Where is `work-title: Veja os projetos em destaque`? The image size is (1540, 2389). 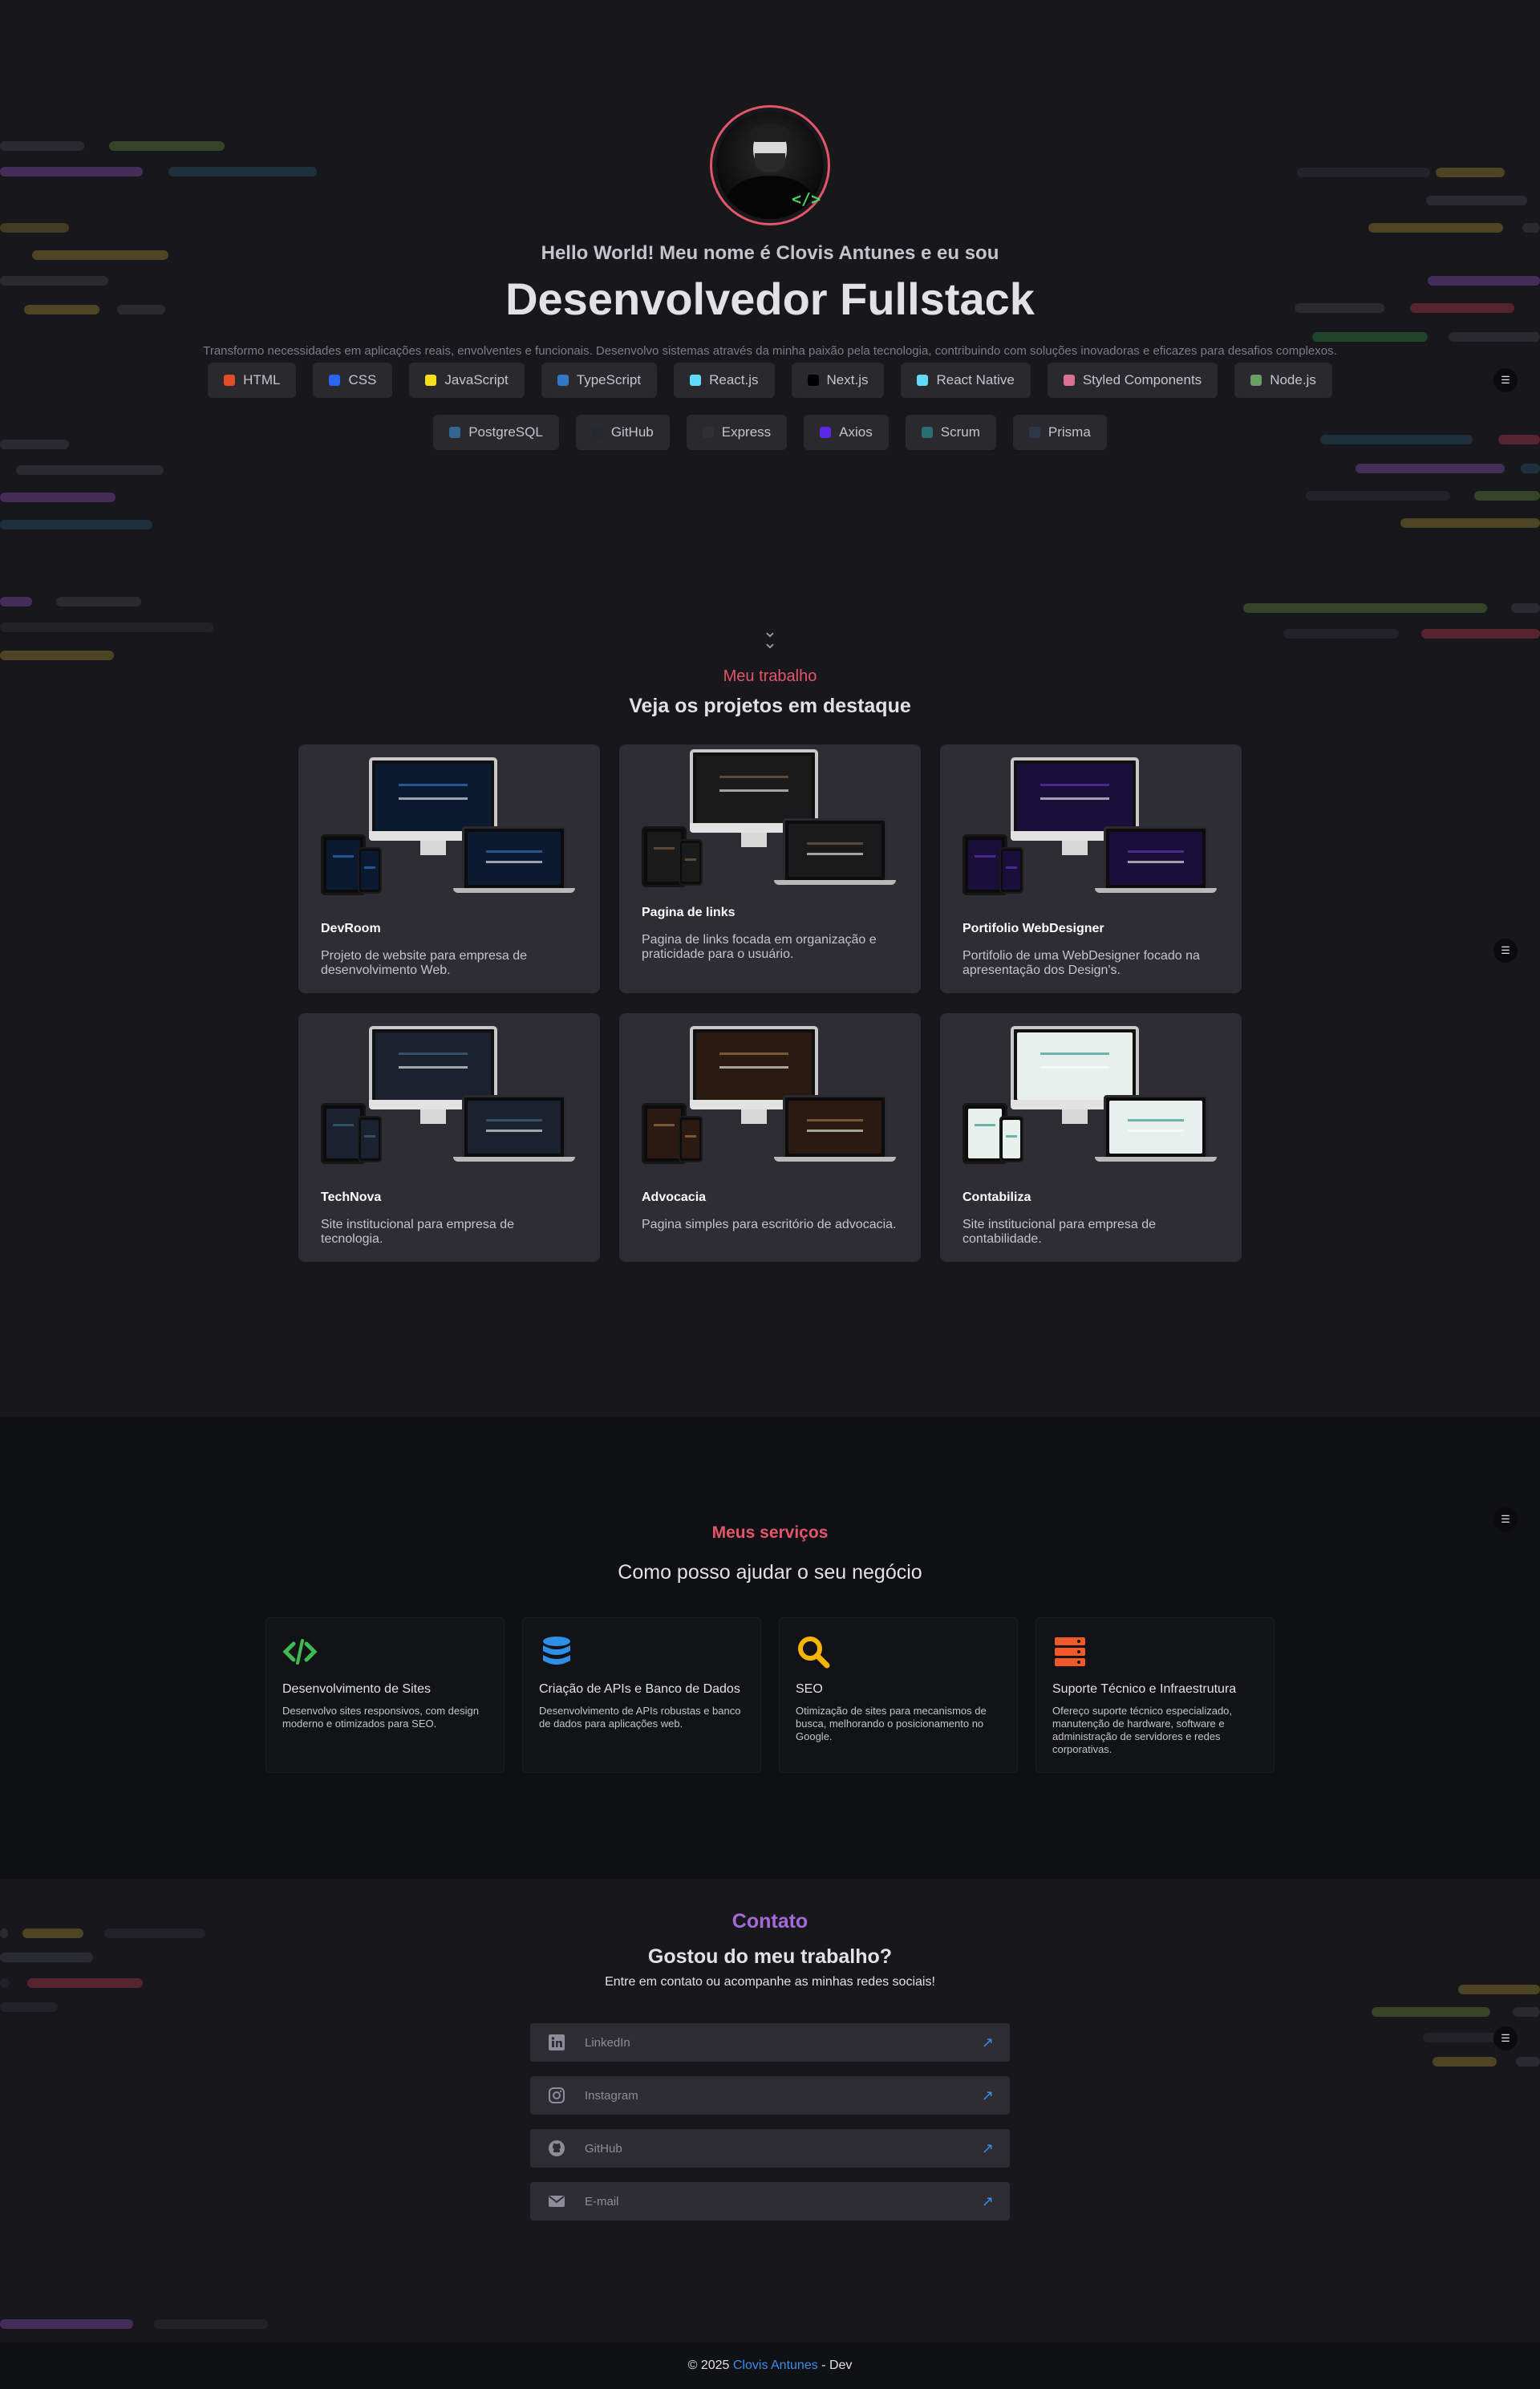 work-title: Veja os projetos em destaque is located at coordinates (770, 706).